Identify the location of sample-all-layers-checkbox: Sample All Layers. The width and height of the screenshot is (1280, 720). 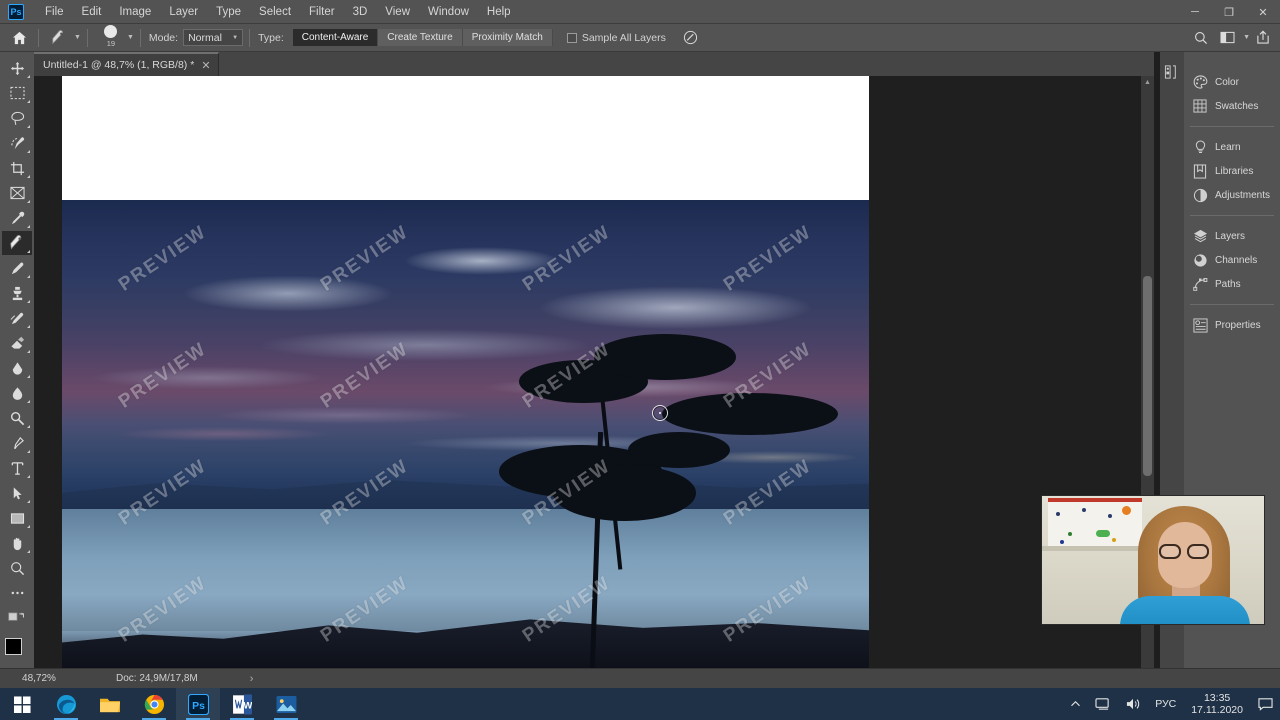
(616, 38).